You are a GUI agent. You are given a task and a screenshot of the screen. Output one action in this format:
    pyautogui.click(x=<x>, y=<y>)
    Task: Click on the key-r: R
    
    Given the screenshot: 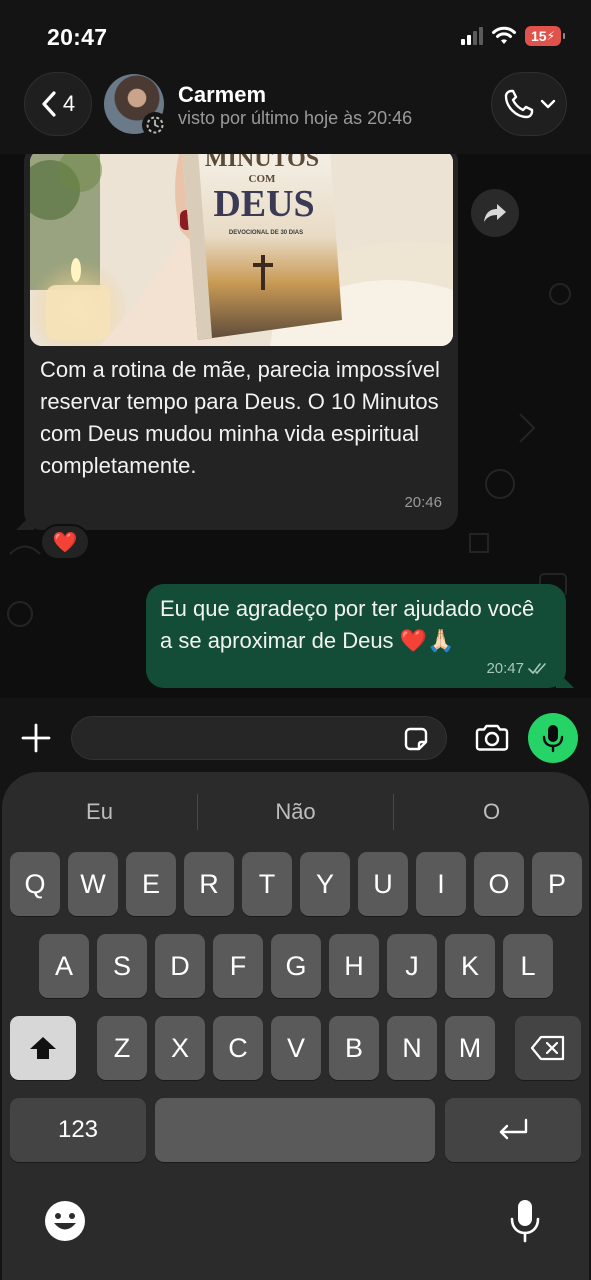 What is the action you would take?
    pyautogui.click(x=209, y=884)
    